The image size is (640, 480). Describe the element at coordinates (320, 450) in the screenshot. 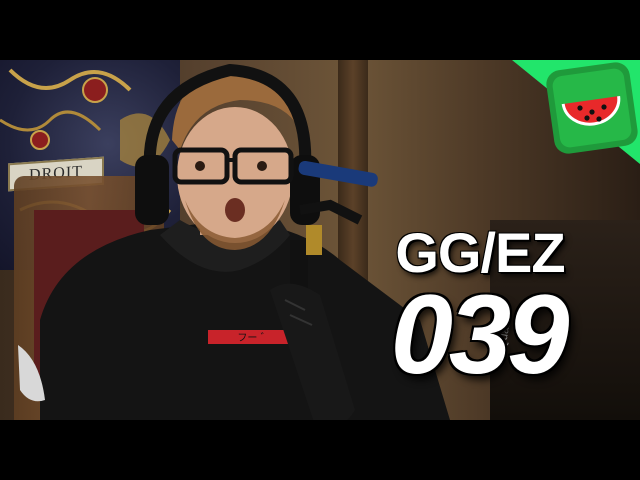

I see `letterbox-bottom` at that location.